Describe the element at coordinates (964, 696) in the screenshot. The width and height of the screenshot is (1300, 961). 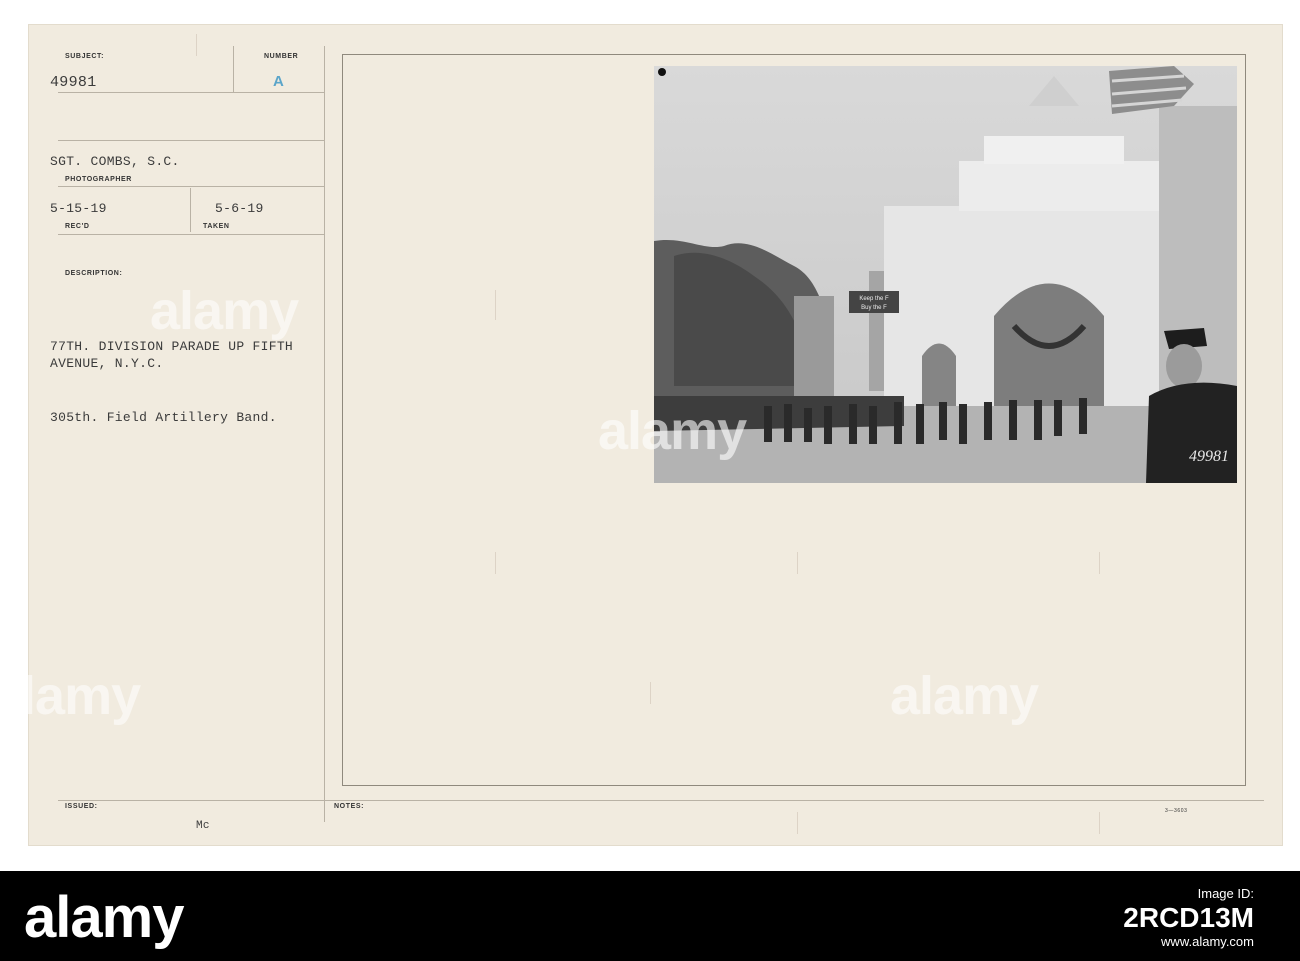
I see `watermark-right-bottom: alamy` at that location.